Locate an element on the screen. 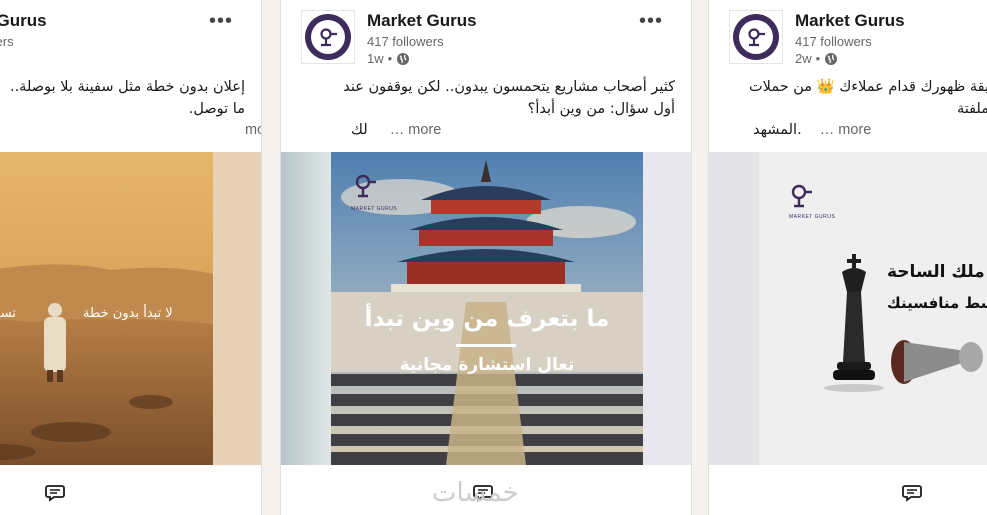 This screenshot has width=987, height=515. post-text-line: يقة ظهورك قدام عملاءك 👑 من حملات is located at coordinates (868, 87).